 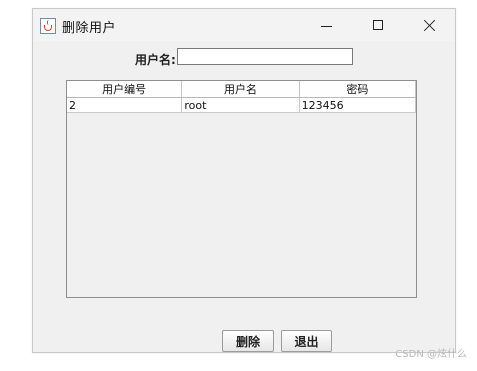 What do you see at coordinates (306, 341) in the screenshot?
I see `exit-button: 退出` at bounding box center [306, 341].